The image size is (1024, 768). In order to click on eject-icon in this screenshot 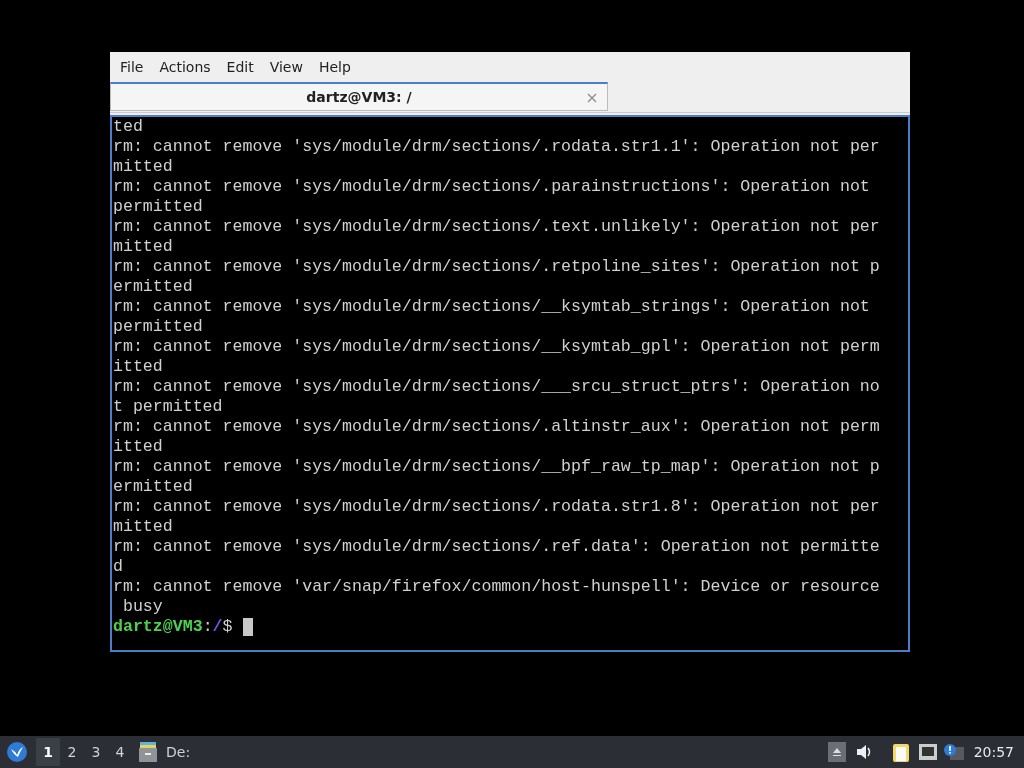, I will do `click(836, 752)`.